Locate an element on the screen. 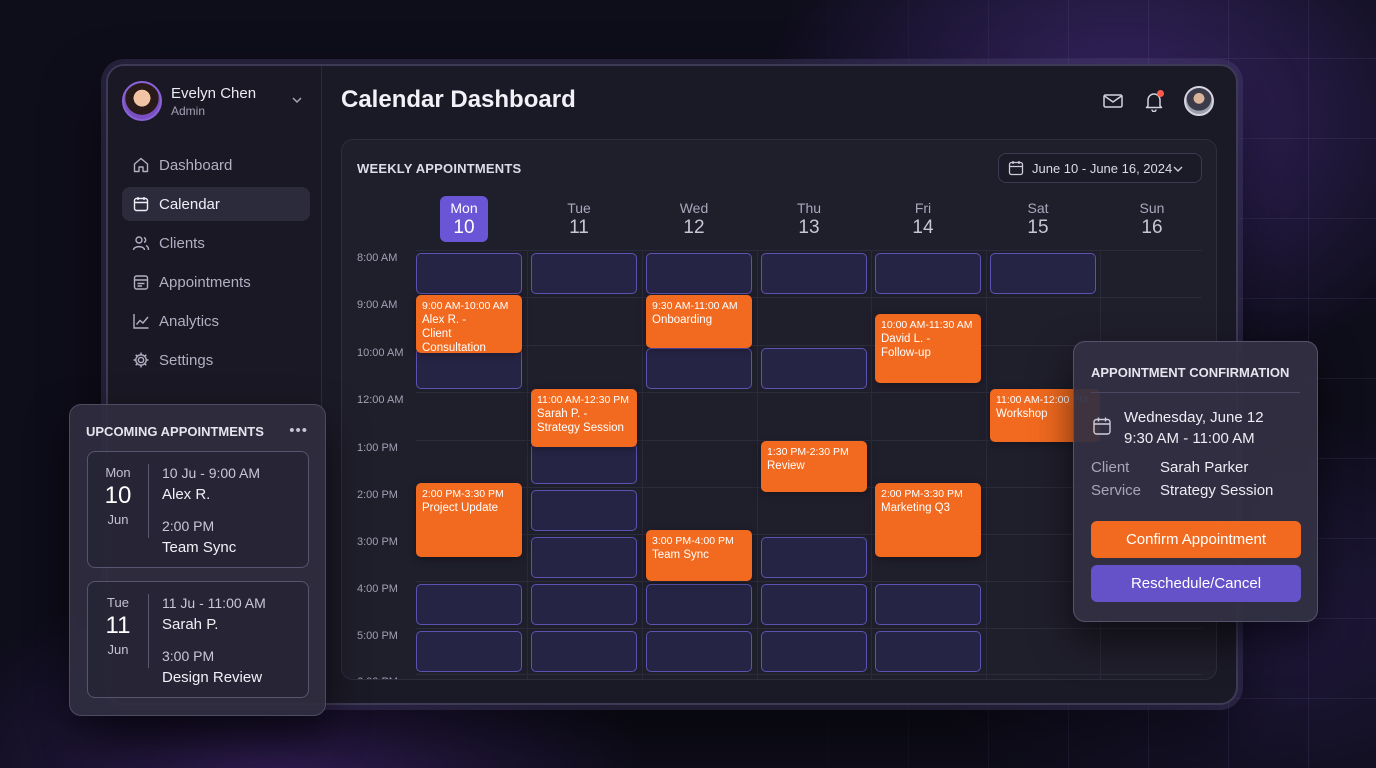 The width and height of the screenshot is (1376, 768). event-title: Alex R. - Client Consultation is located at coordinates (454, 333).